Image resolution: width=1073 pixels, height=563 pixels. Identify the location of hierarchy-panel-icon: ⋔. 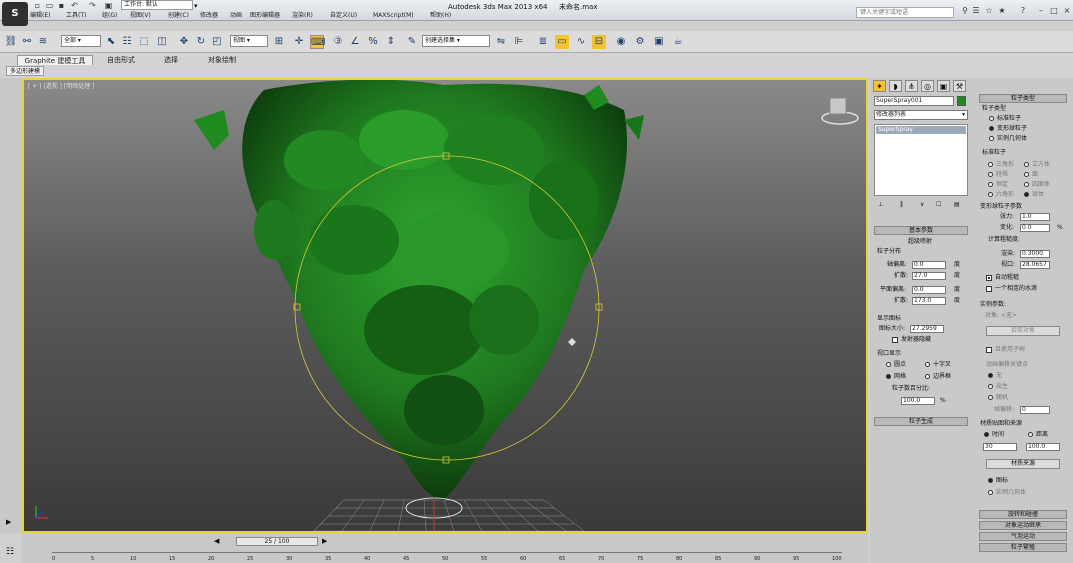
(911, 86).